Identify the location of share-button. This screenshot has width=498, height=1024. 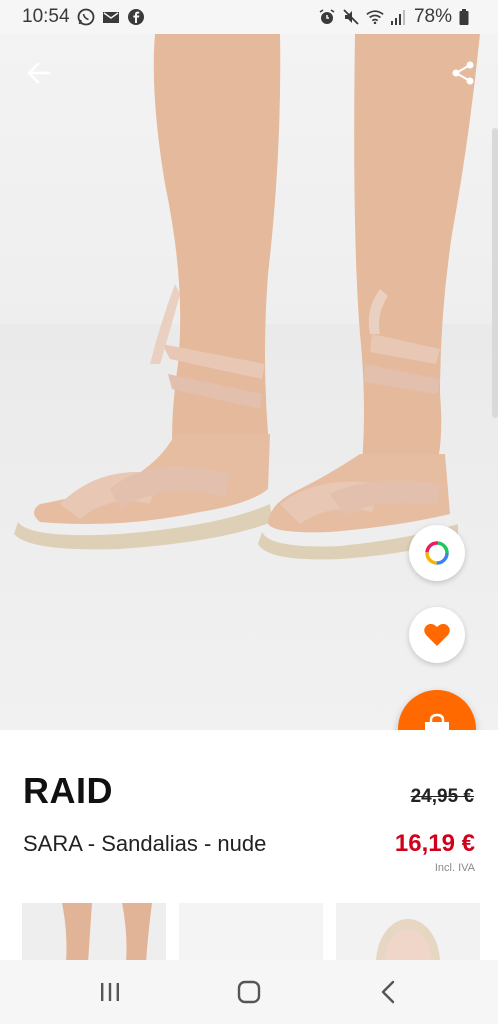
(463, 73).